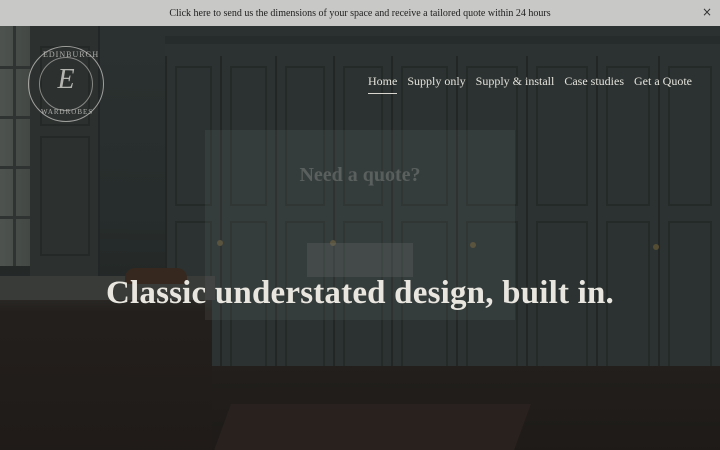 The height and width of the screenshot is (450, 720). Describe the element at coordinates (67, 112) in the screenshot. I see `logo-bottom-text: WARDROBES` at that location.